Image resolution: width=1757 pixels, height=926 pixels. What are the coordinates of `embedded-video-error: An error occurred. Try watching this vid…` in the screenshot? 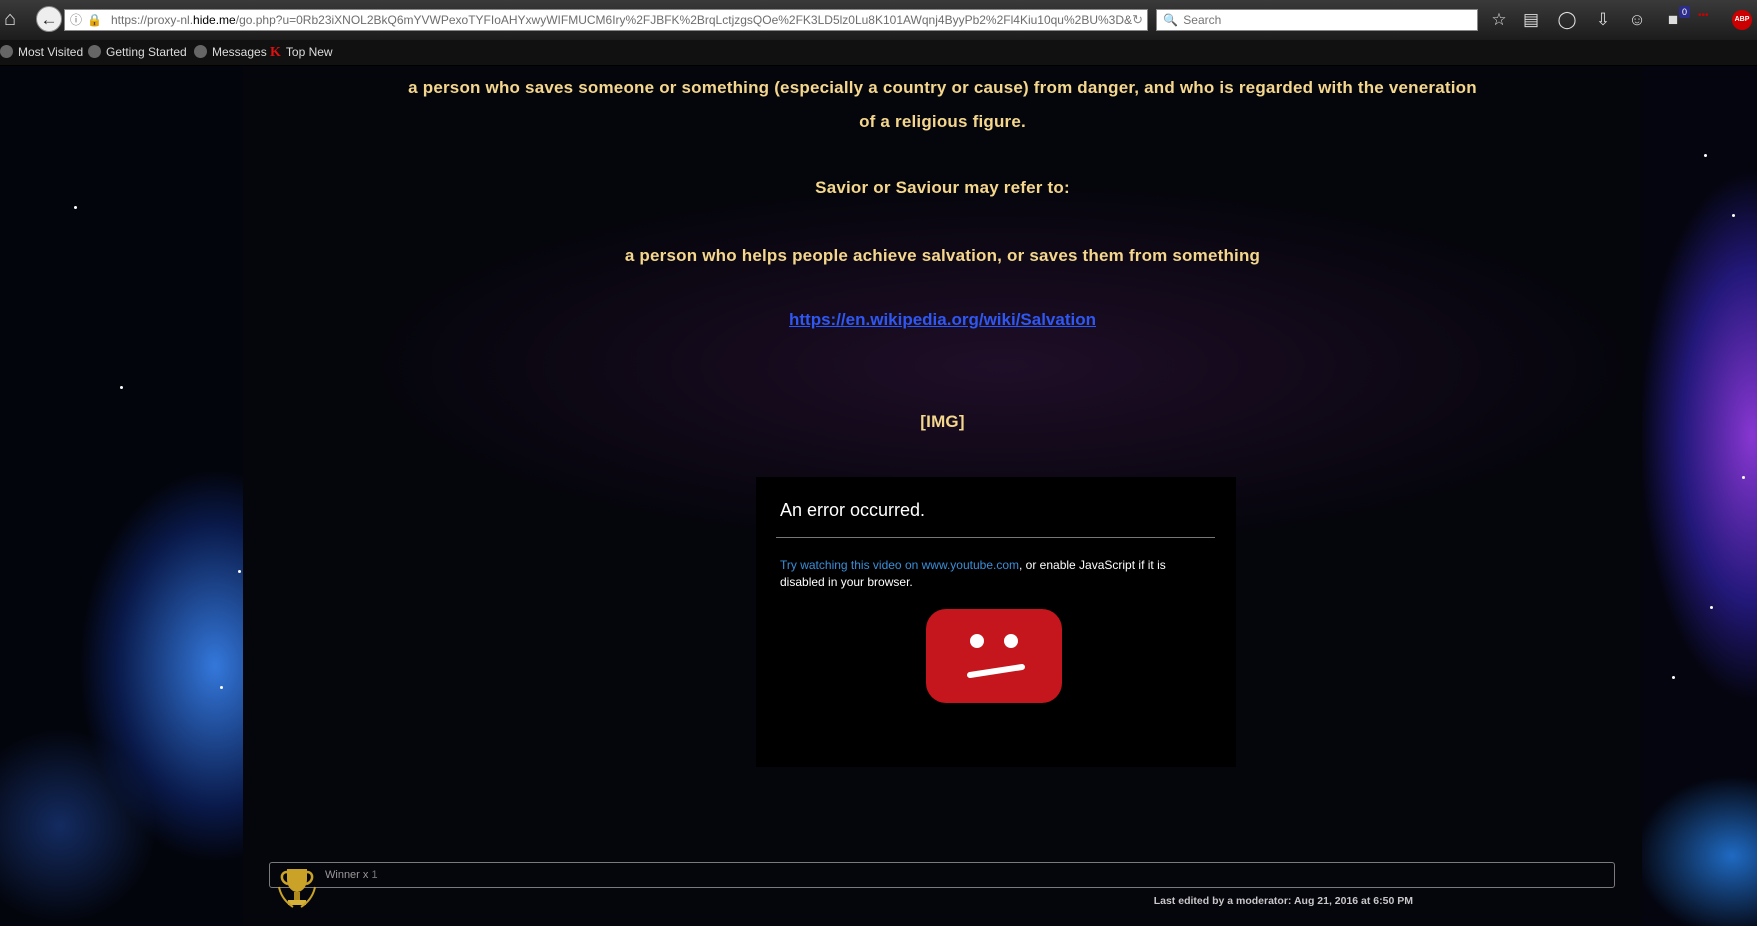 It's located at (996, 622).